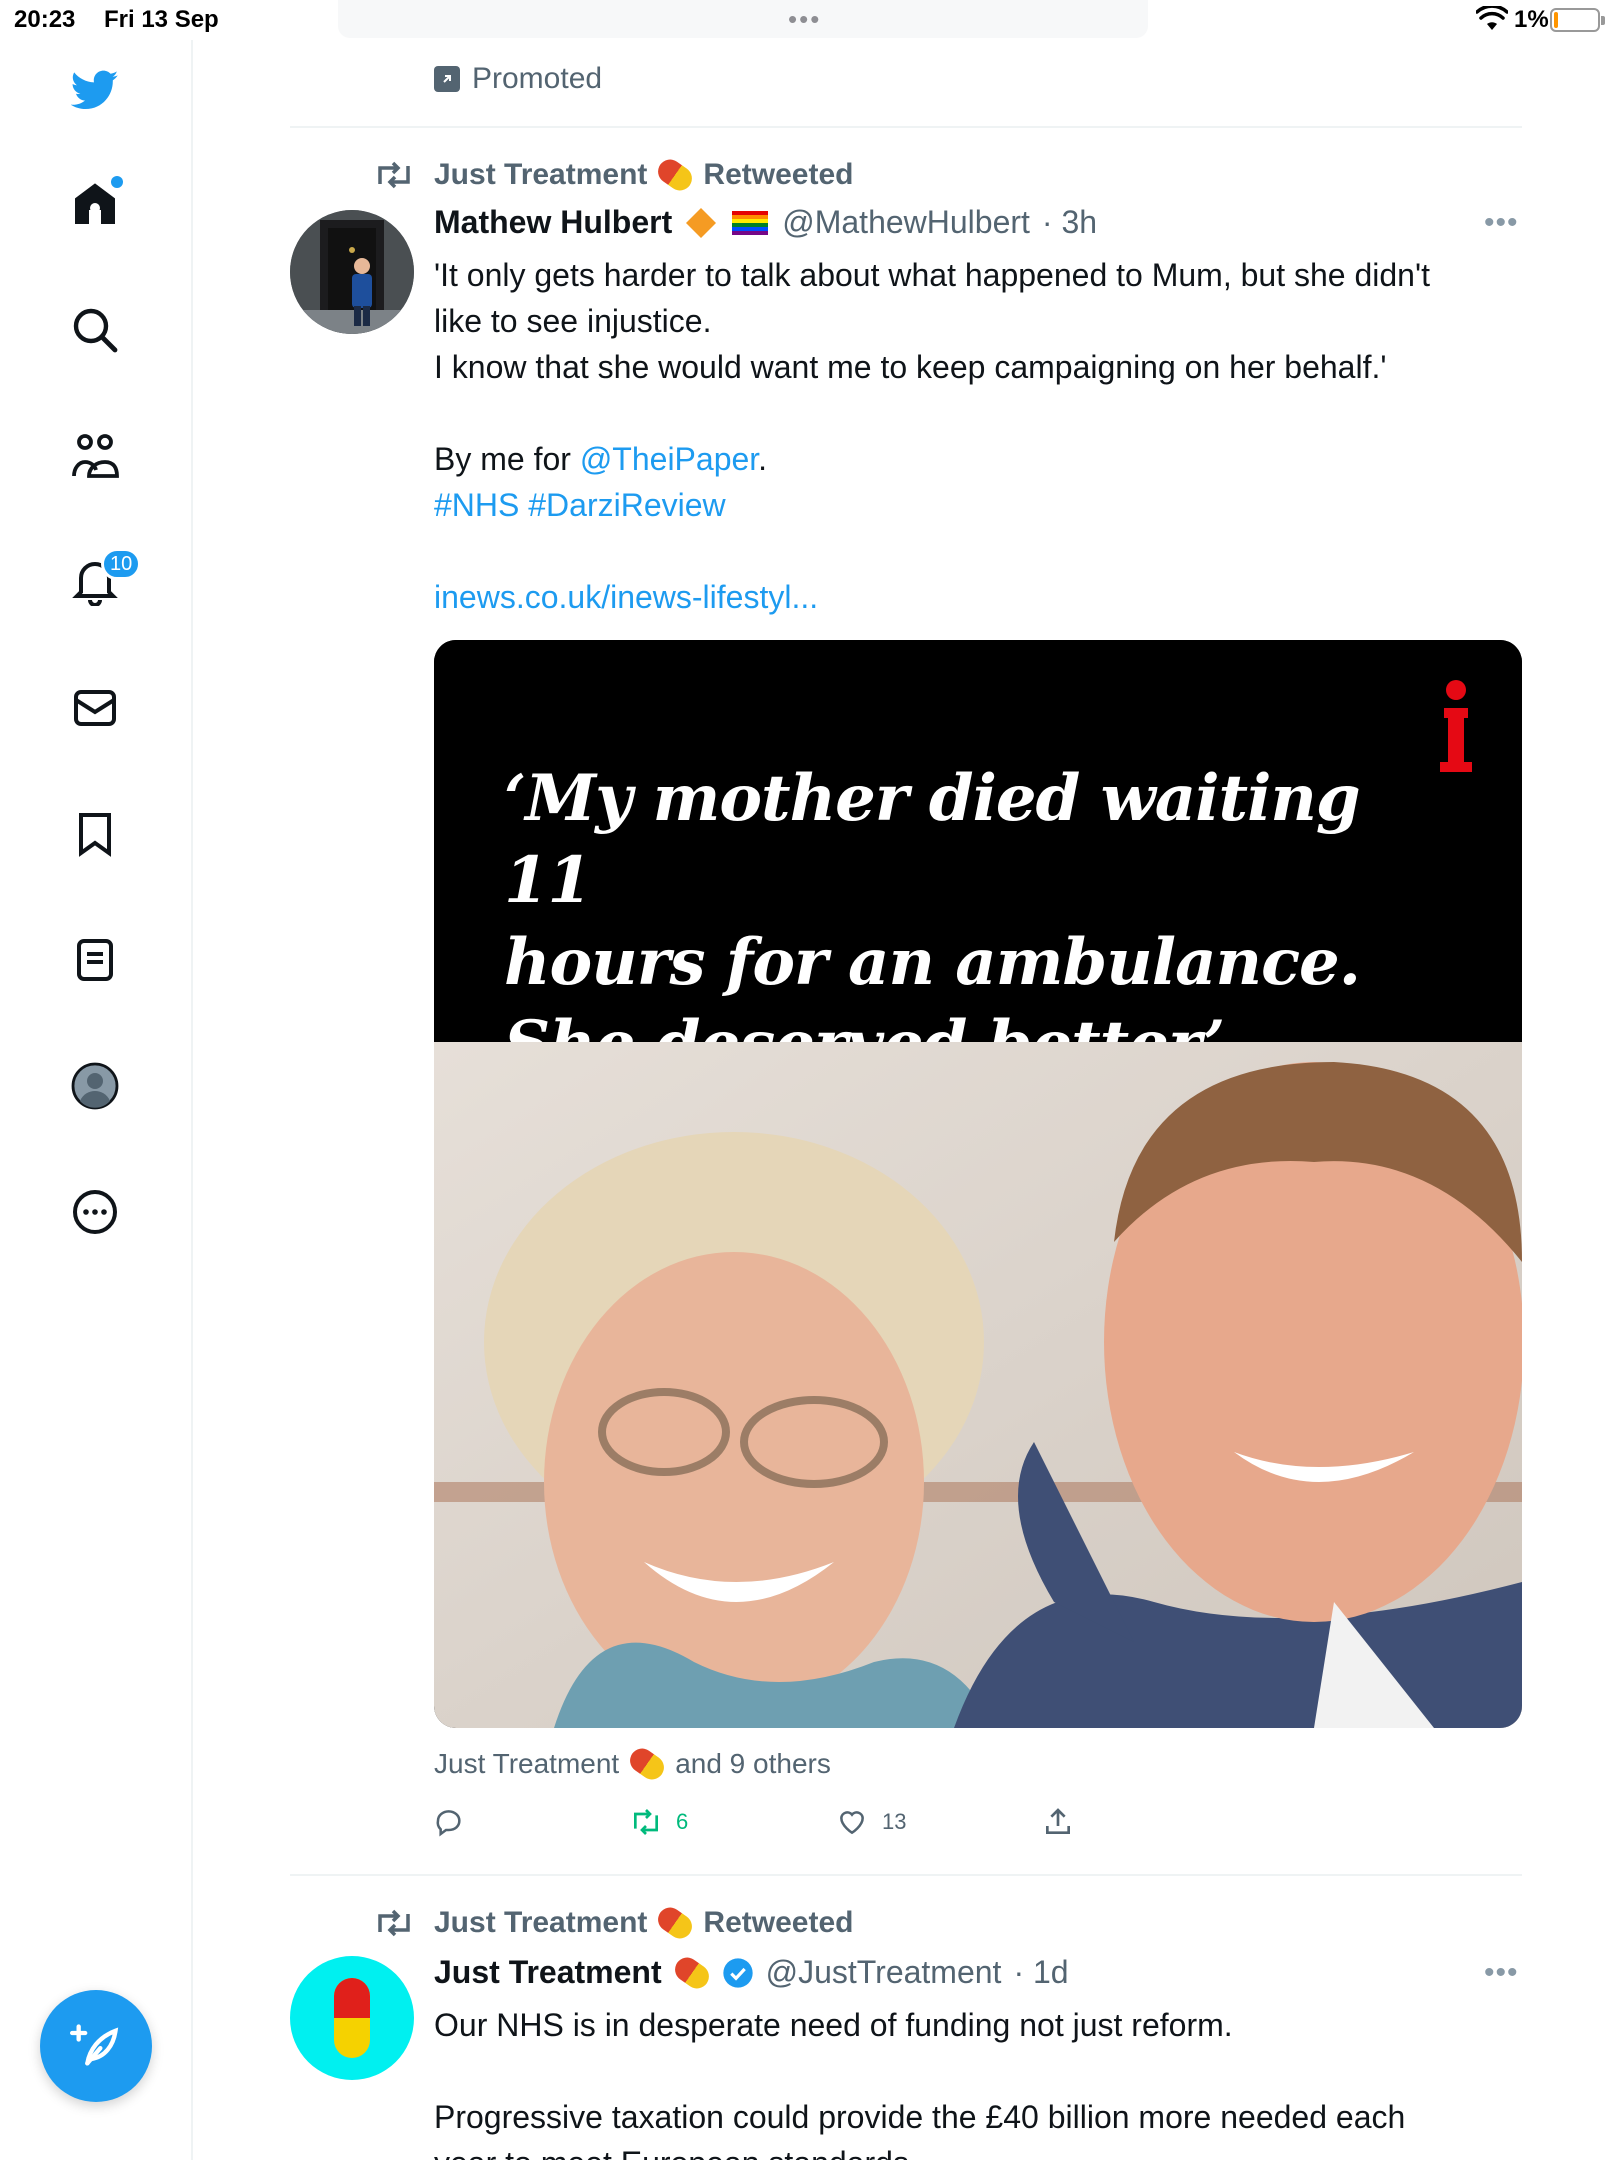 This screenshot has width=1620, height=2160. Describe the element at coordinates (95, 834) in the screenshot. I see `bookmark-icon` at that location.